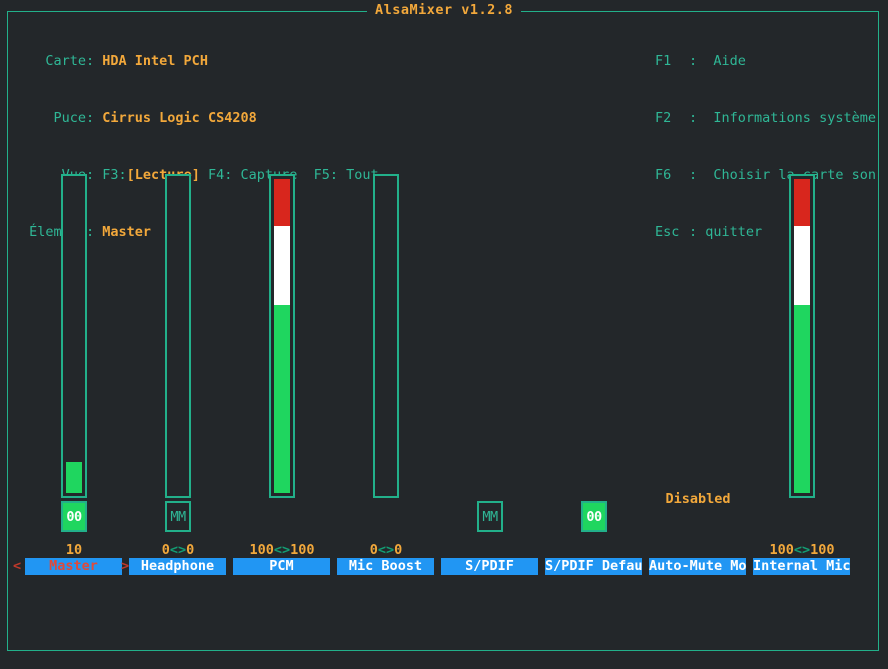 The height and width of the screenshot is (669, 888). Describe the element at coordinates (593, 566) in the screenshot. I see `channel-name-label: S/PDIF Defau` at that location.